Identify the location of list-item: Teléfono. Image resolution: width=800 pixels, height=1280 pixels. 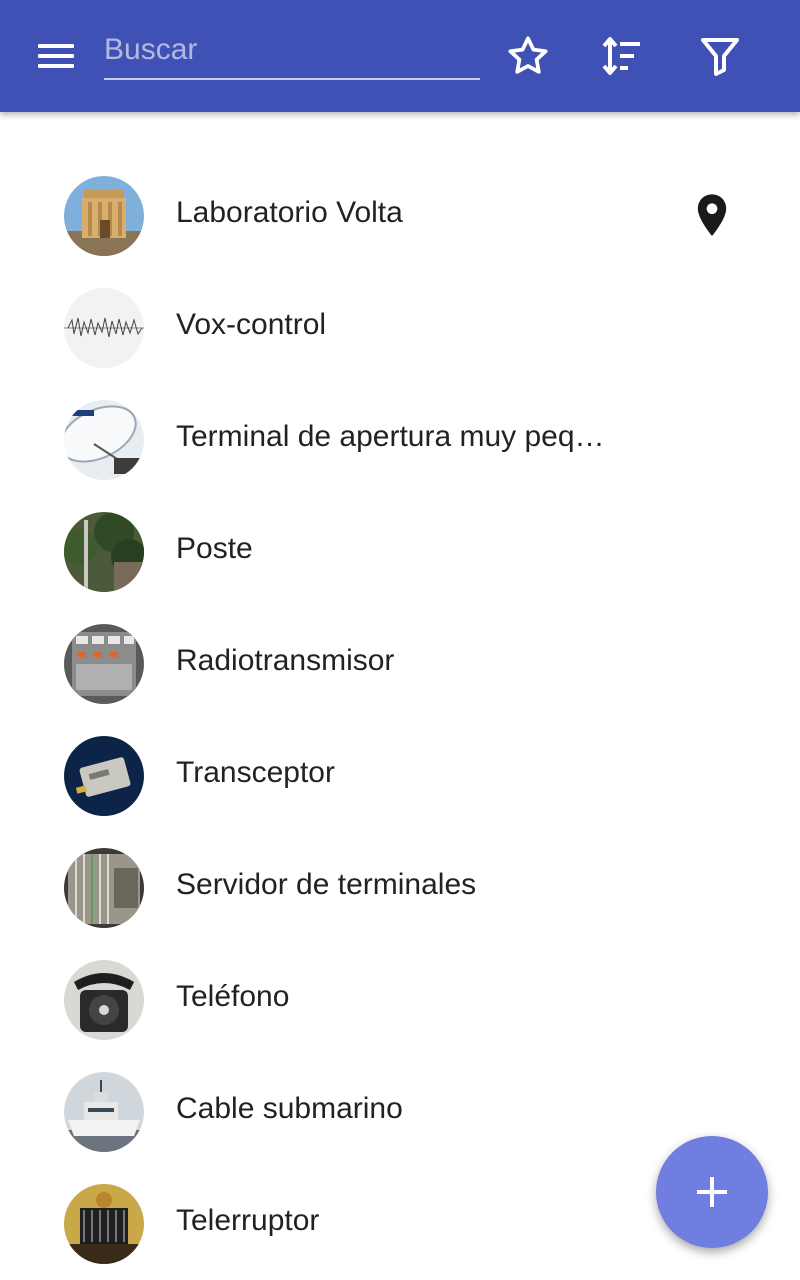
(400, 1000).